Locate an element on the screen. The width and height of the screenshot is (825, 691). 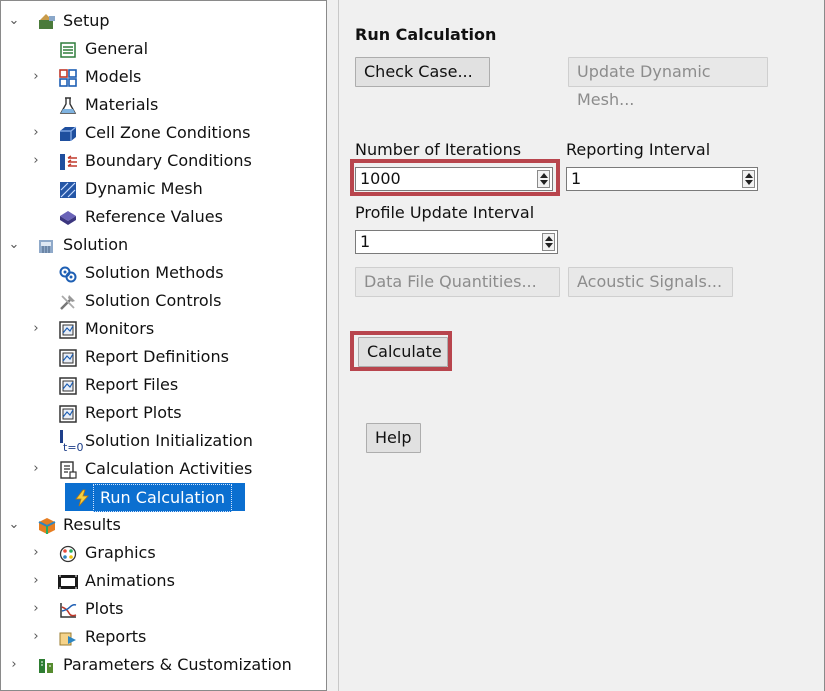
boundary-icon is located at coordinates (68, 161).